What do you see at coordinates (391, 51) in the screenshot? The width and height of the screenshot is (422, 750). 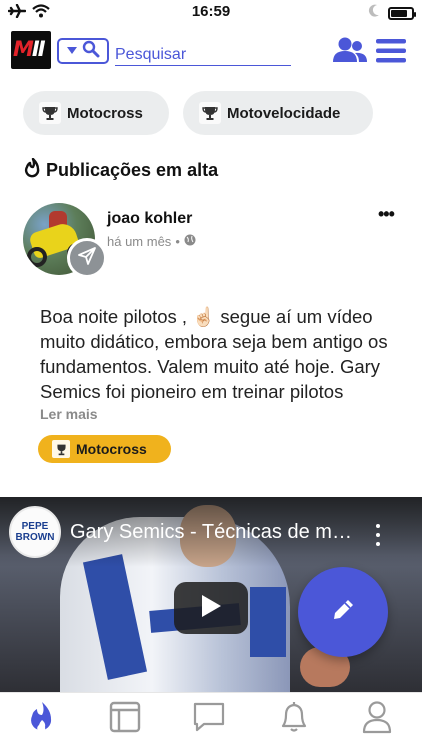 I see `menu-button` at bounding box center [391, 51].